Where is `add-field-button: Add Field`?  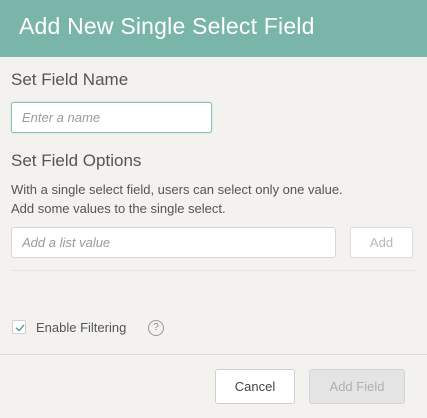
add-field-button: Add Field is located at coordinates (357, 386).